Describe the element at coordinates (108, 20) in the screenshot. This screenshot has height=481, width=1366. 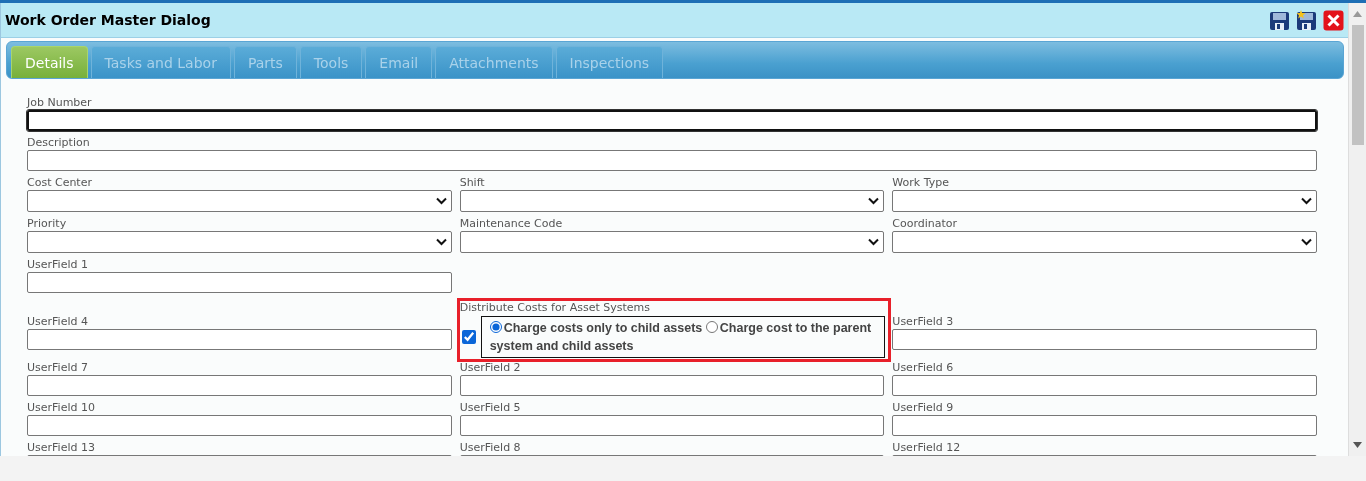
I see `window-title: Work Order Master Dialog` at that location.